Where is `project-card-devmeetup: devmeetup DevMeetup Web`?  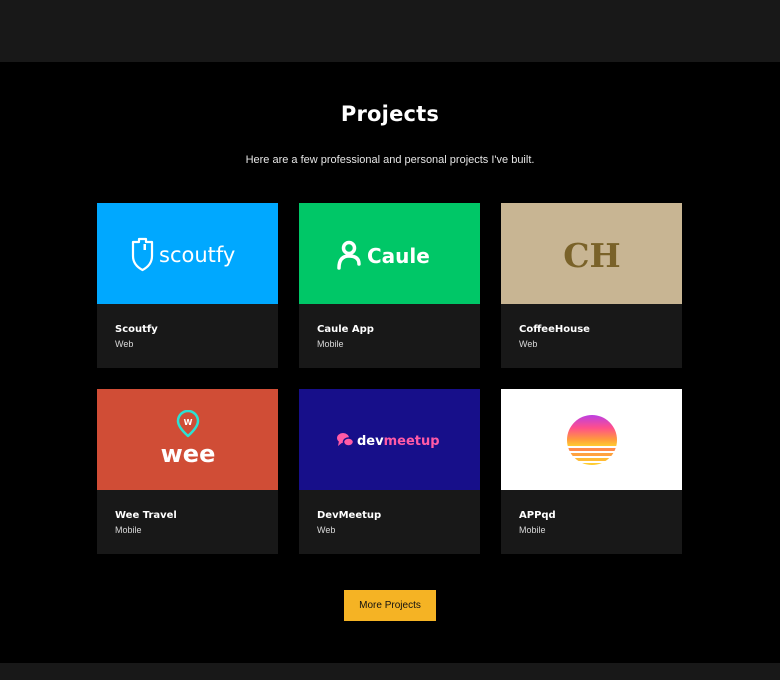 project-card-devmeetup: devmeetup DevMeetup Web is located at coordinates (389, 471).